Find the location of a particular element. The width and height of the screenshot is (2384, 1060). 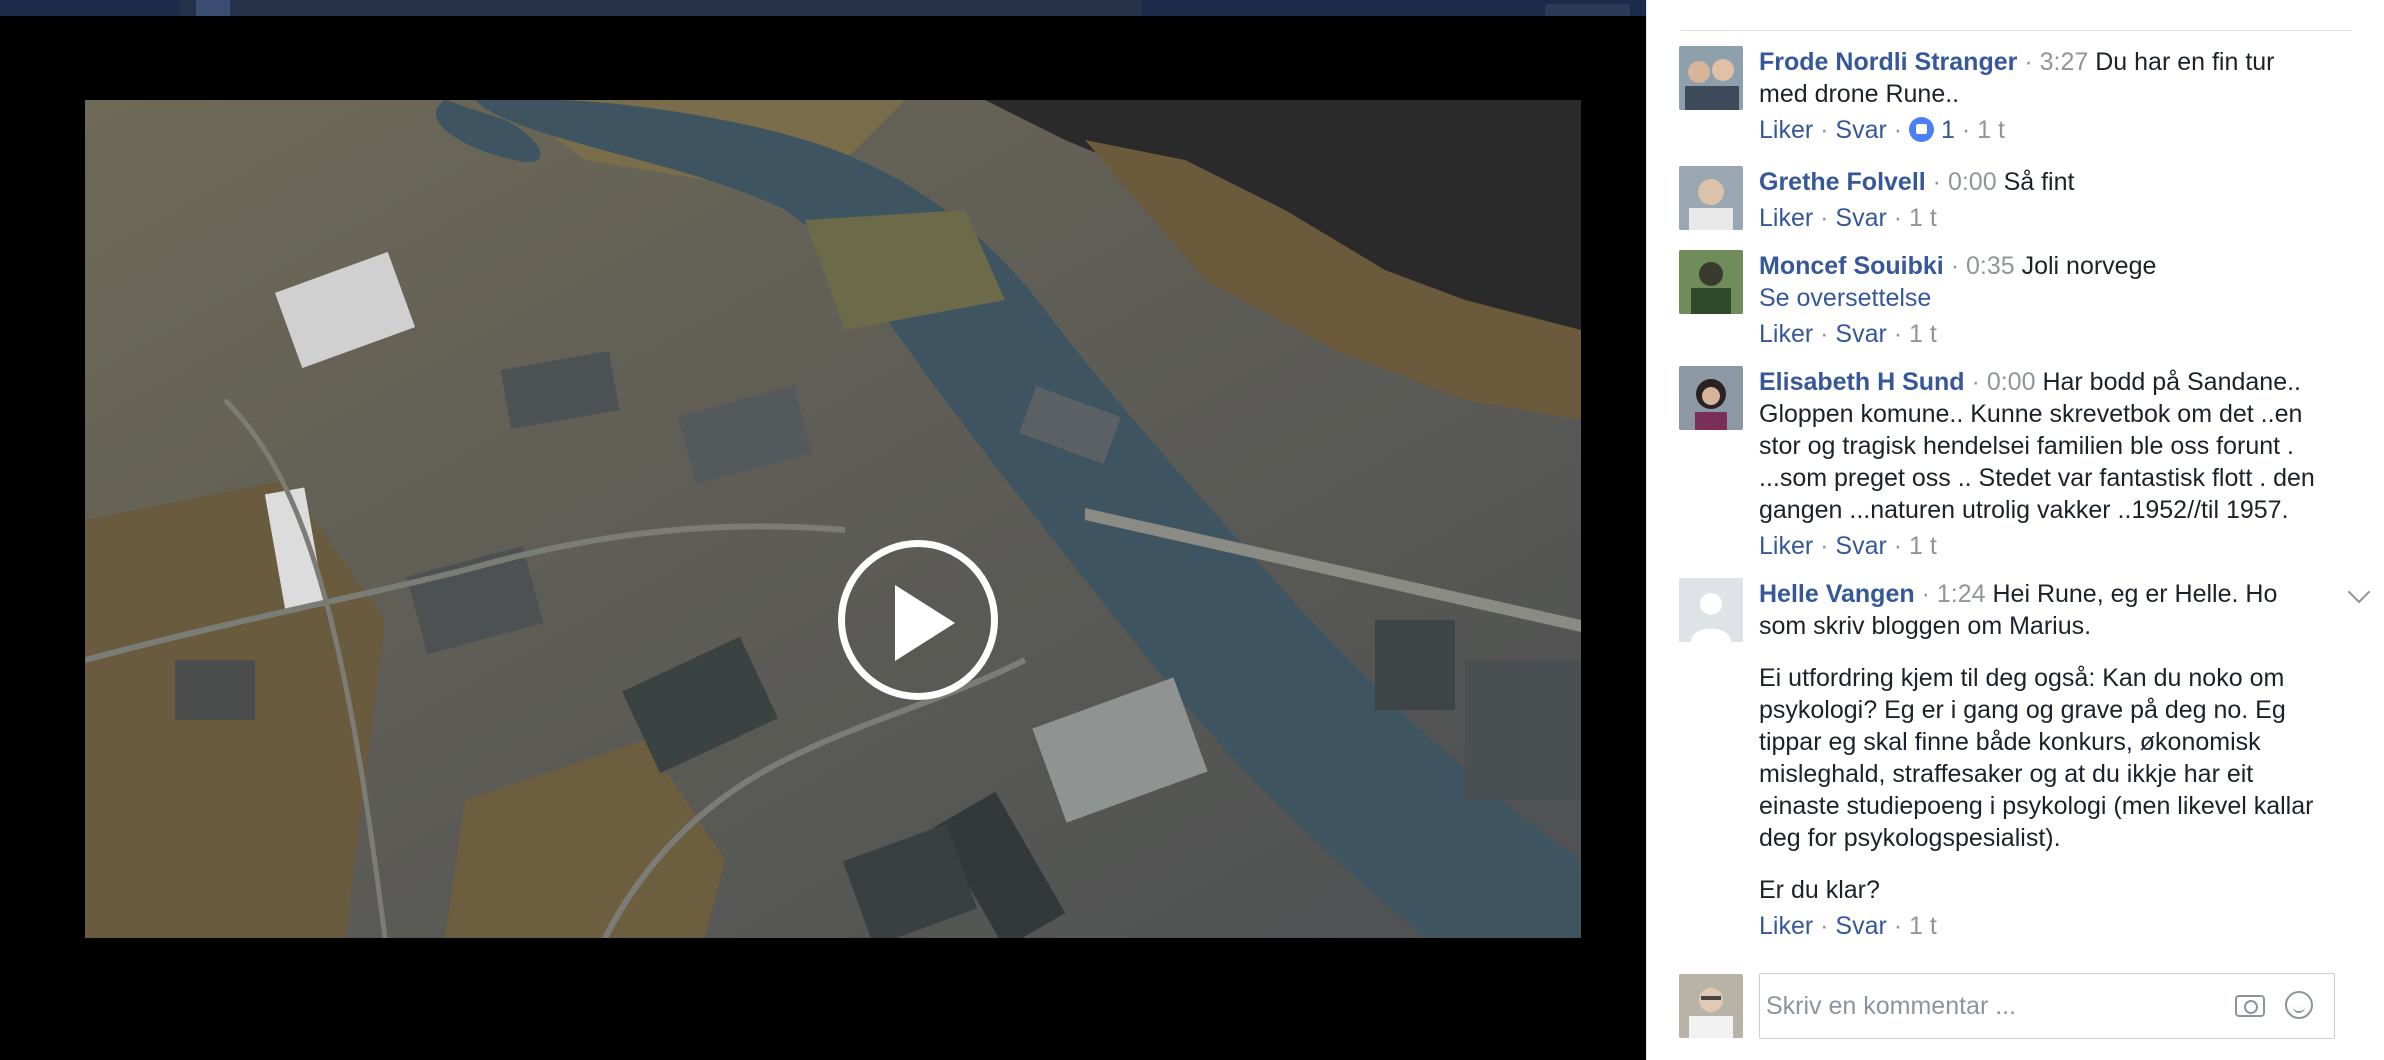

comment-actions: Liker · Svar · 1 · 1 t is located at coordinates (1882, 130).